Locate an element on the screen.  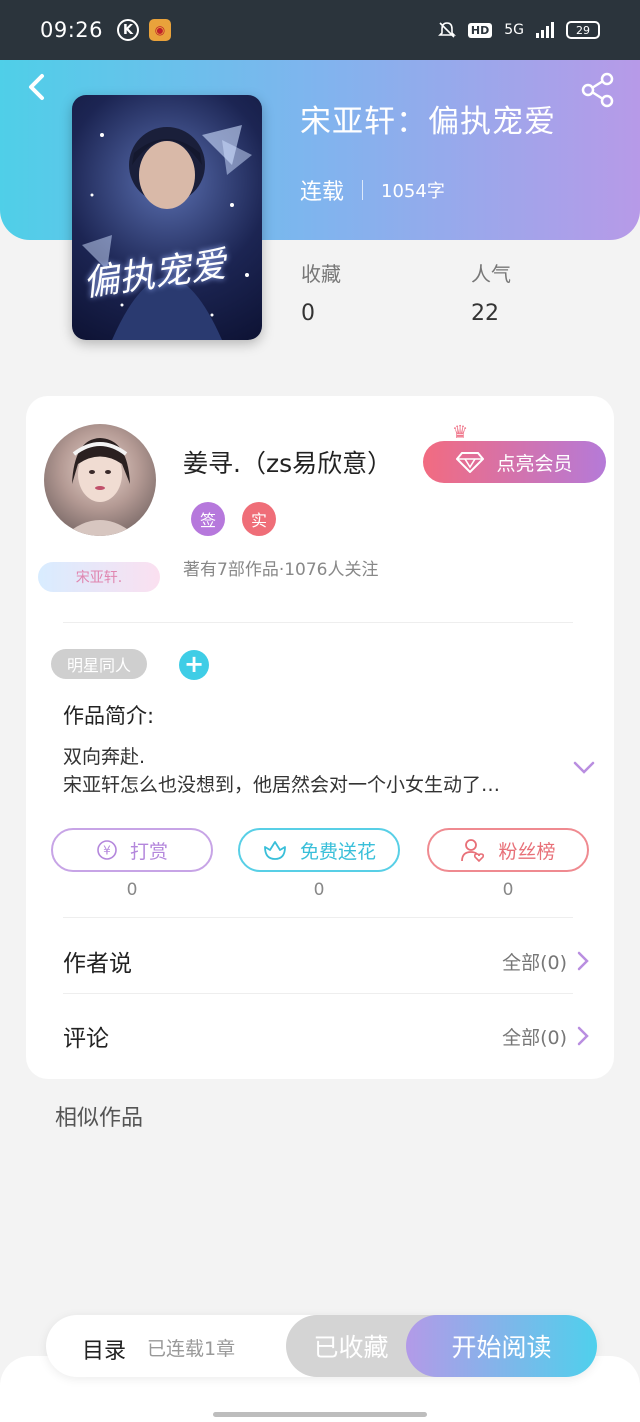
comments-title: 评论 is located at coordinates (86, 1039).